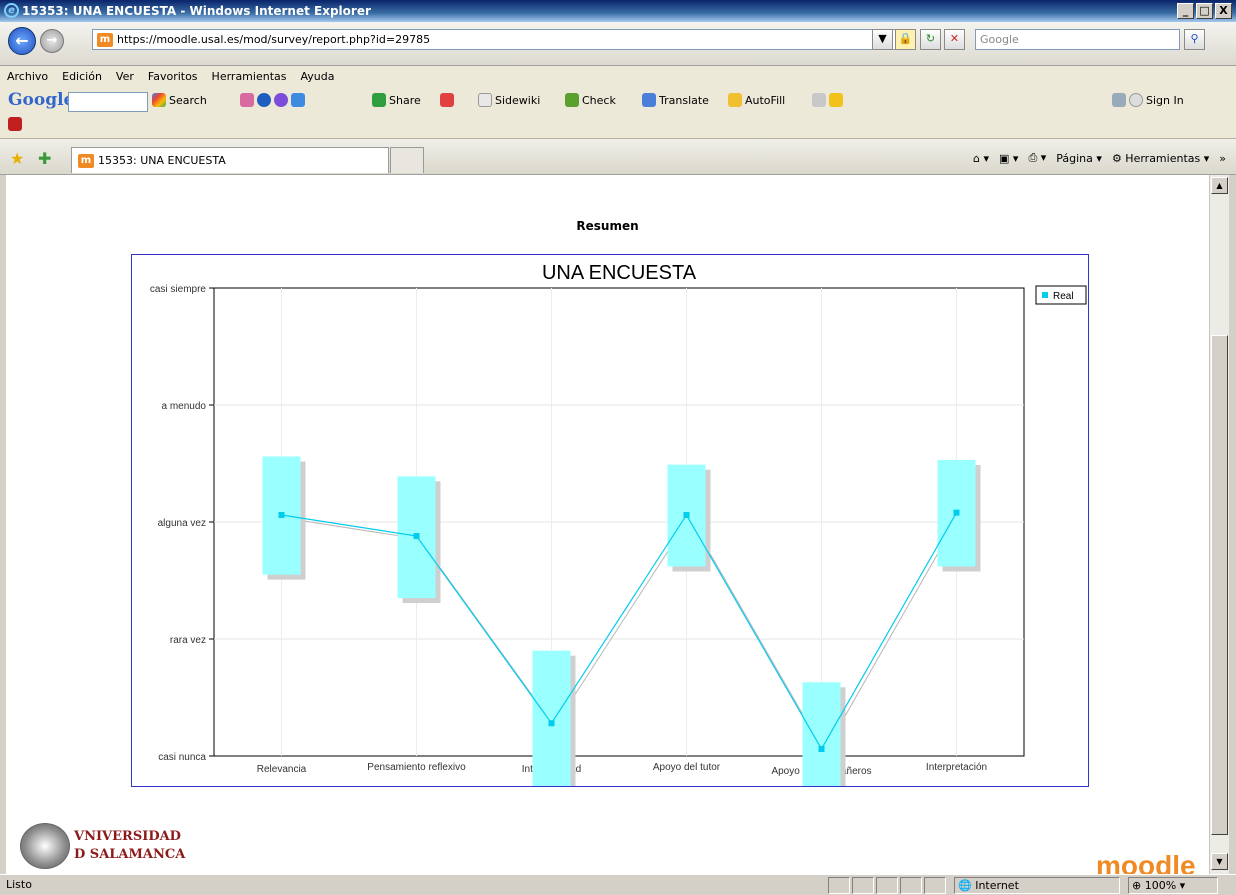 The image size is (1236, 895). What do you see at coordinates (1194, 39) in the screenshot?
I see `search-go-icon: ⚲` at bounding box center [1194, 39].